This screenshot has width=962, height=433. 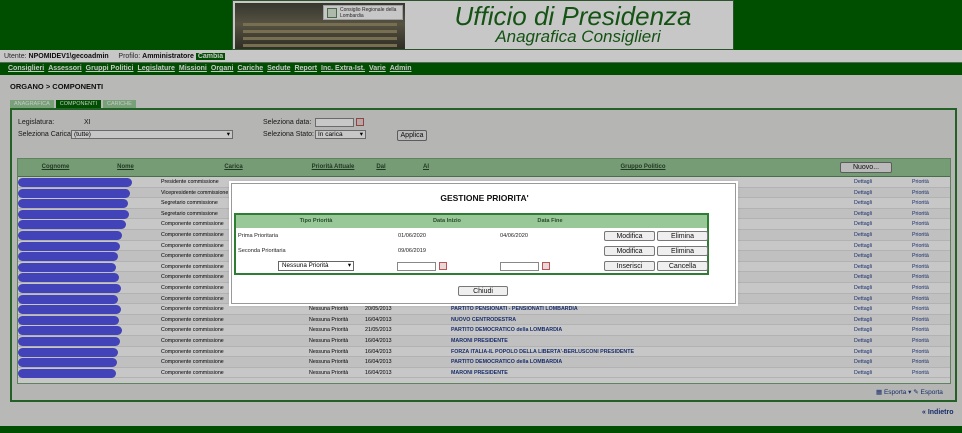 I want to click on chiudi-button: Chiudi, so click(x=483, y=291).